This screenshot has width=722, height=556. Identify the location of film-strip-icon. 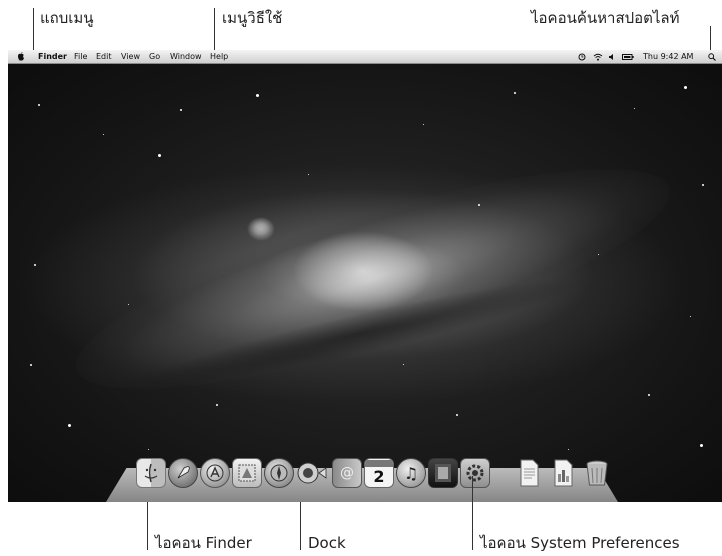
(443, 473).